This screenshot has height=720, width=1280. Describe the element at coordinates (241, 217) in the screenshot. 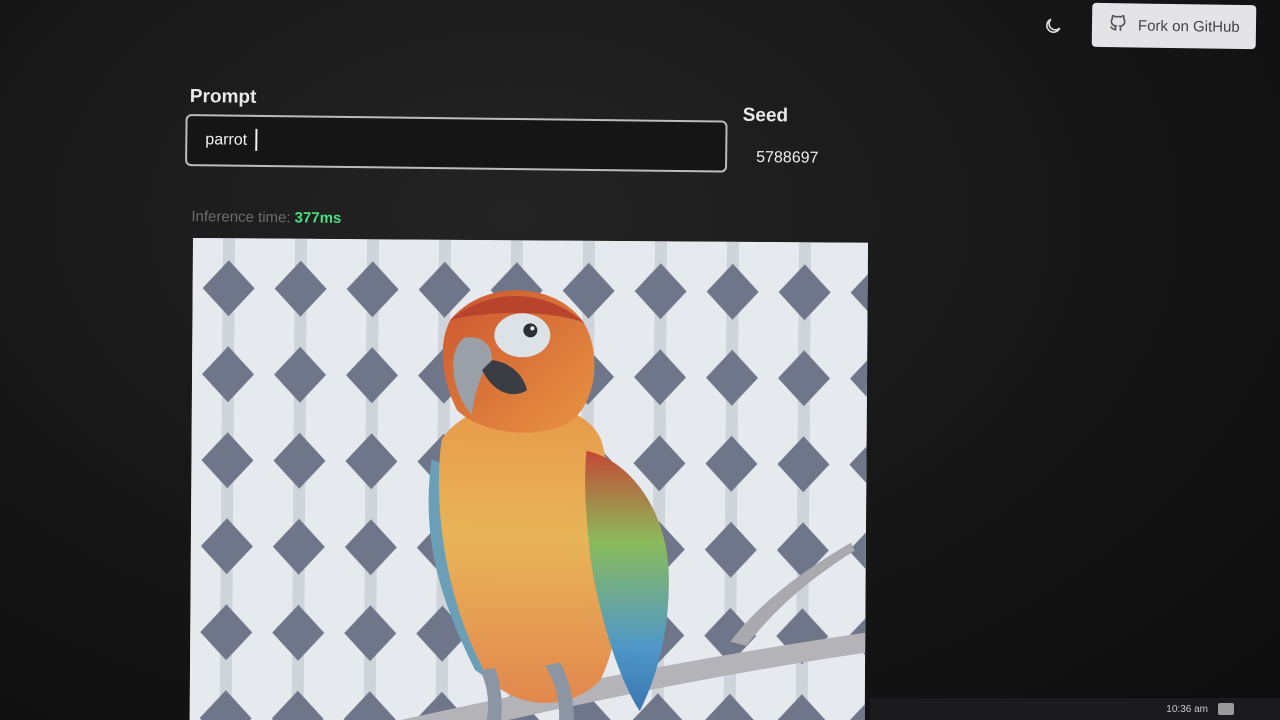

I see `inference-time-label: Inference time:` at that location.